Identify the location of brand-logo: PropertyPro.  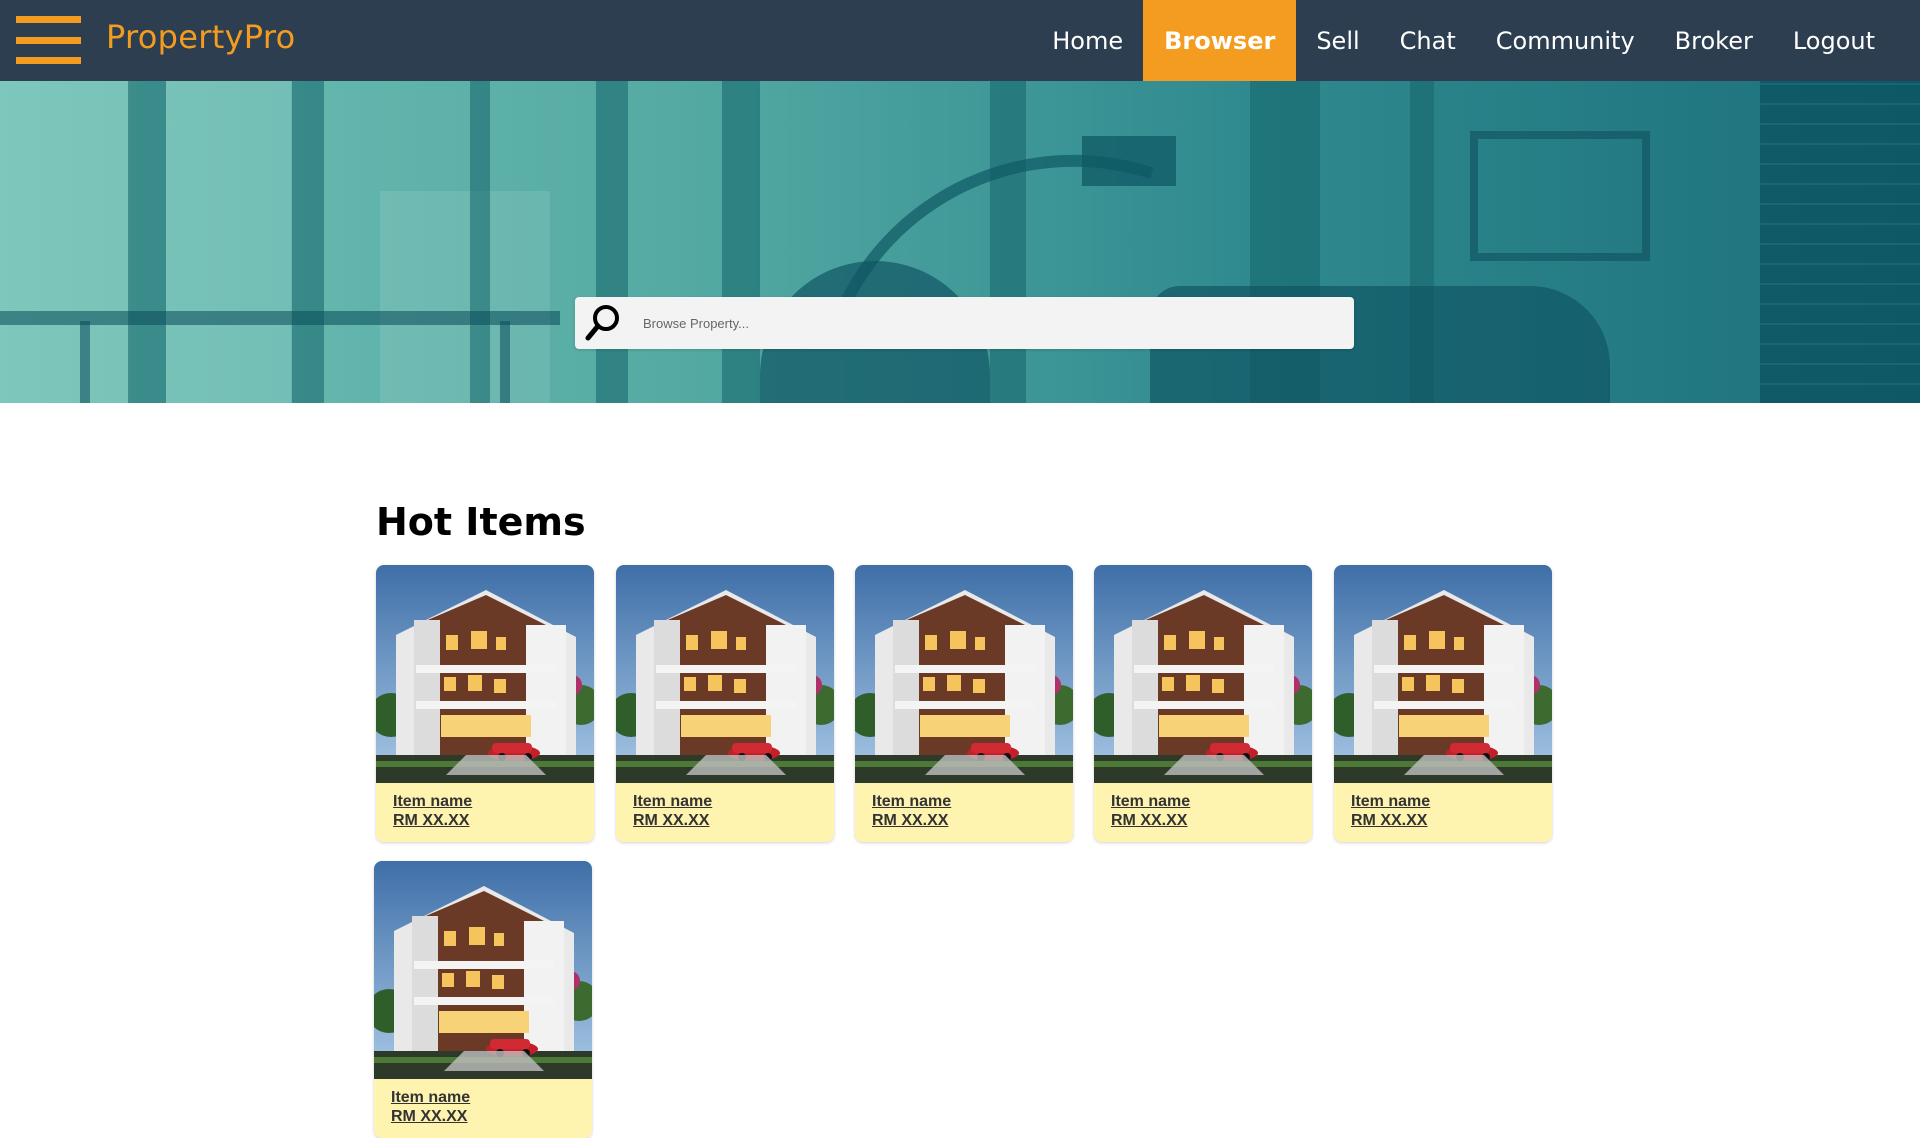
(200, 37).